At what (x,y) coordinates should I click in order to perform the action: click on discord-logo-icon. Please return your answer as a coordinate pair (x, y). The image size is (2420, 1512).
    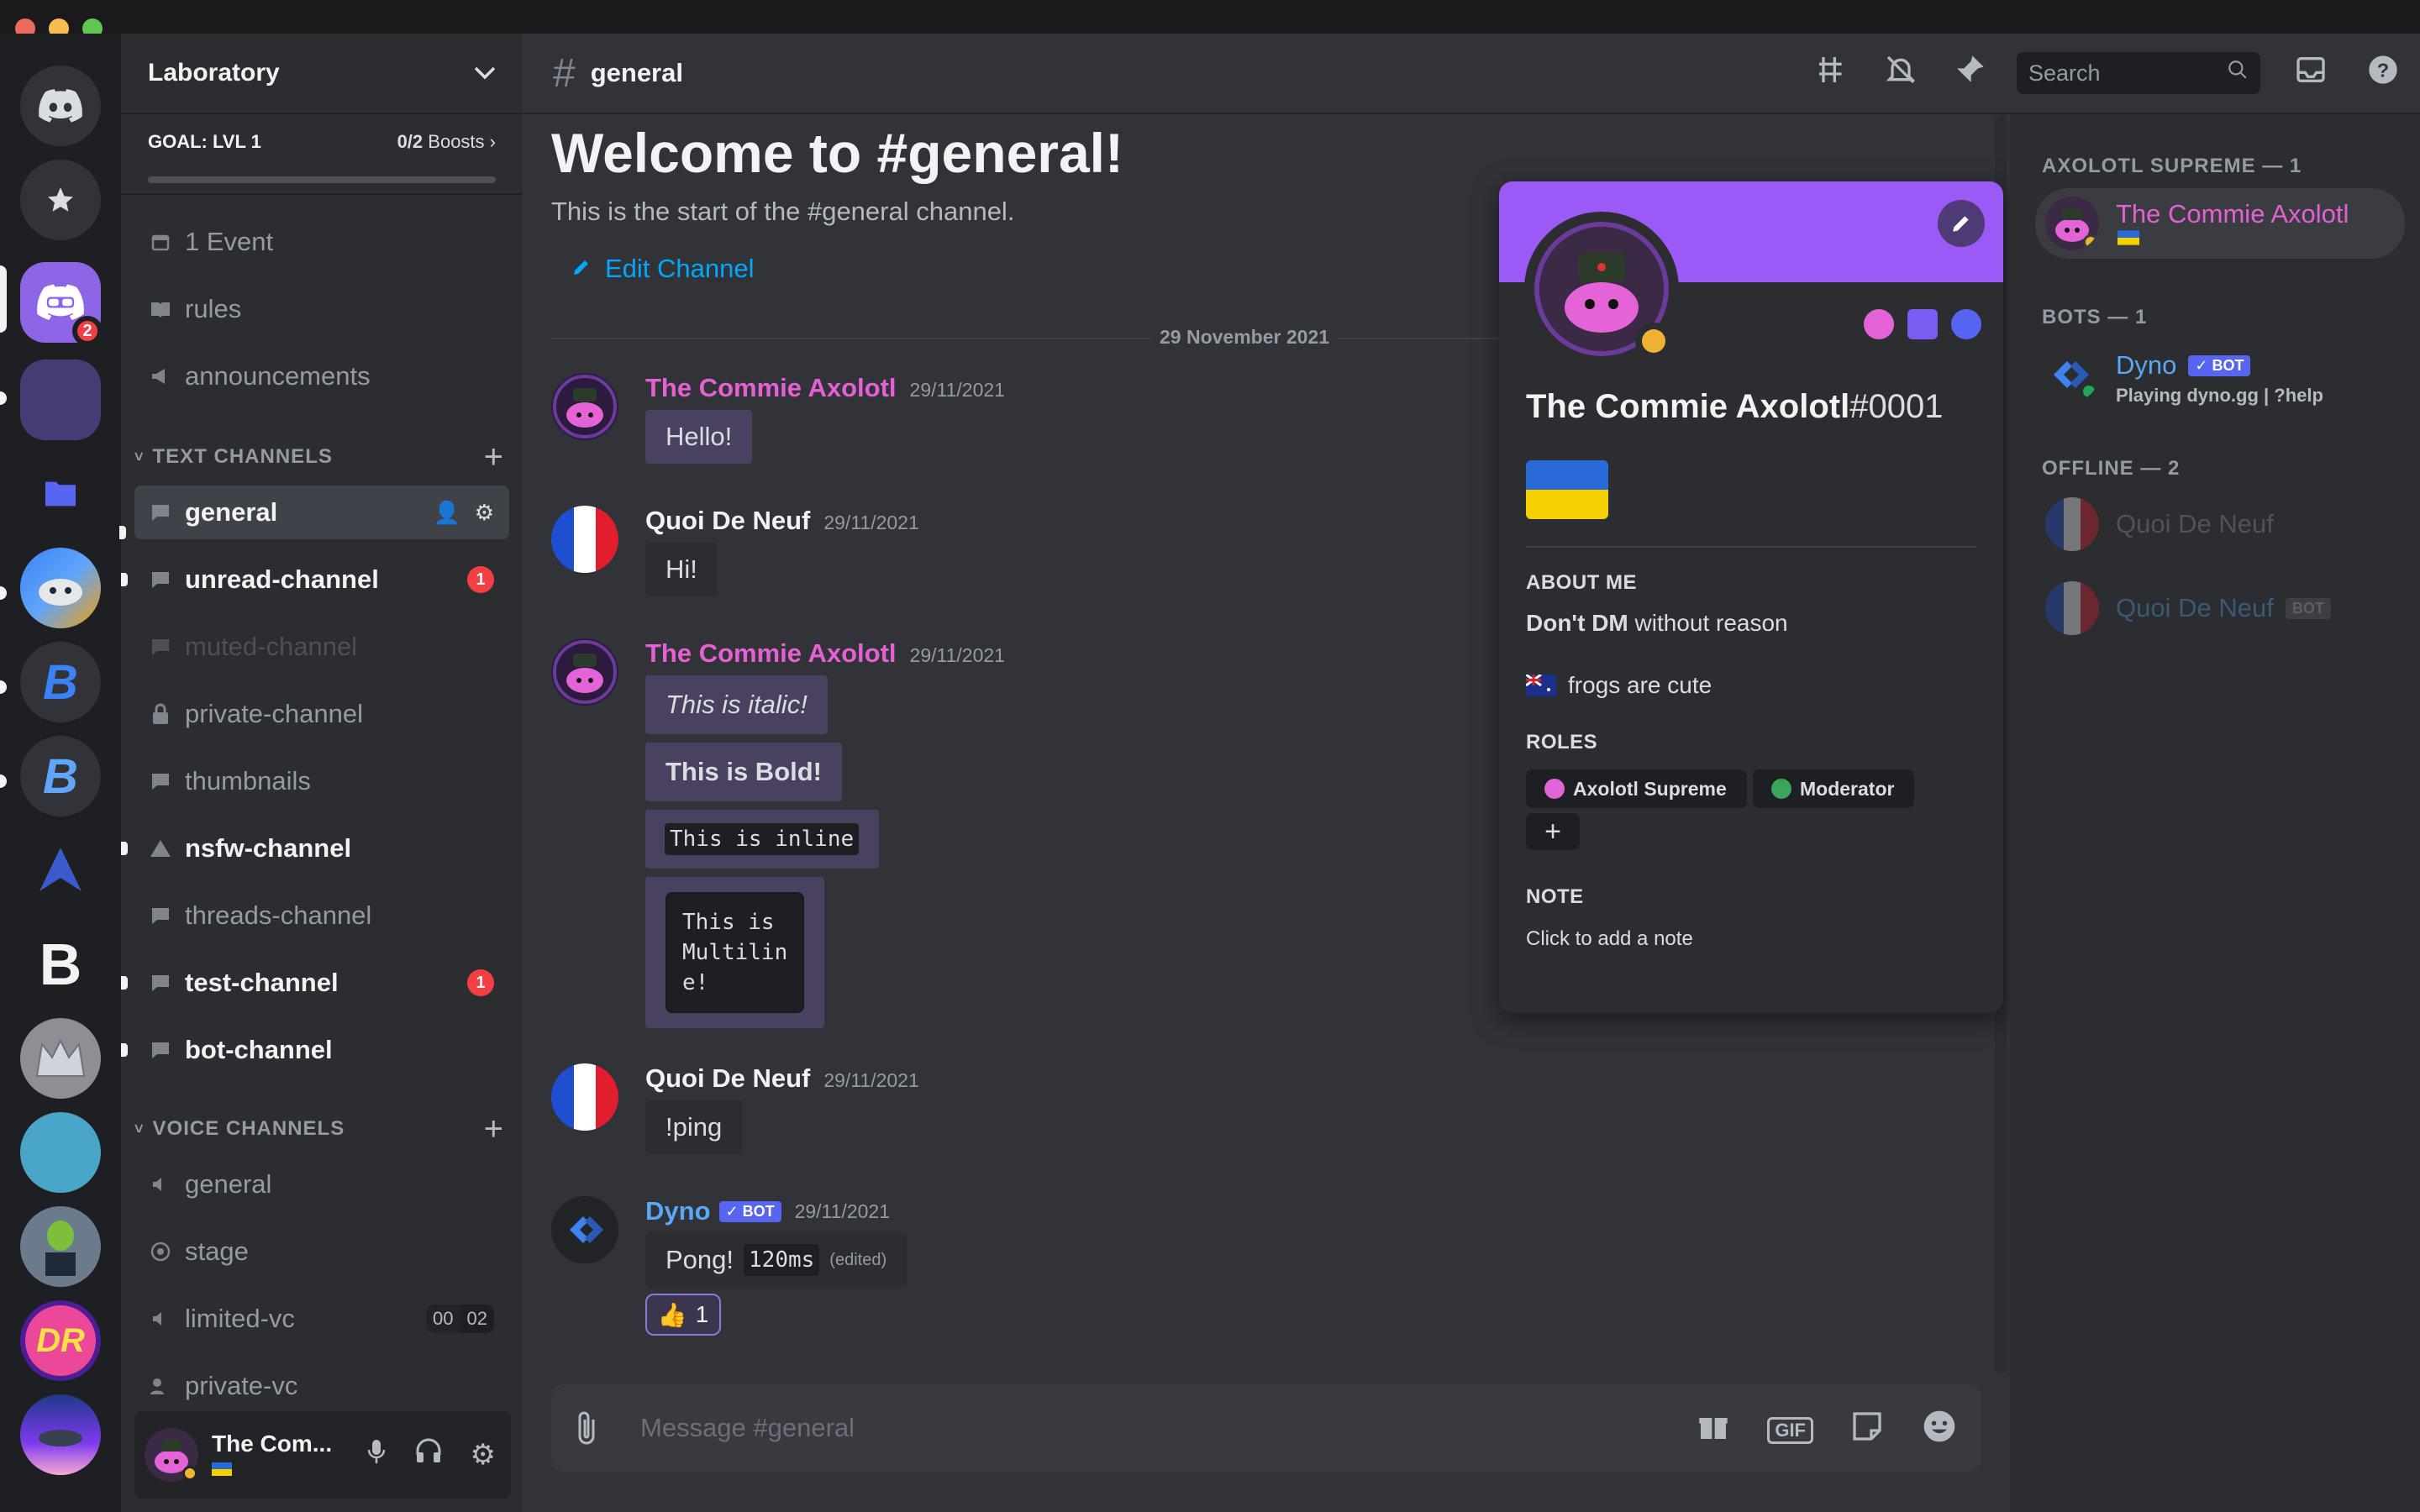
    Looking at the image, I should click on (60, 106).